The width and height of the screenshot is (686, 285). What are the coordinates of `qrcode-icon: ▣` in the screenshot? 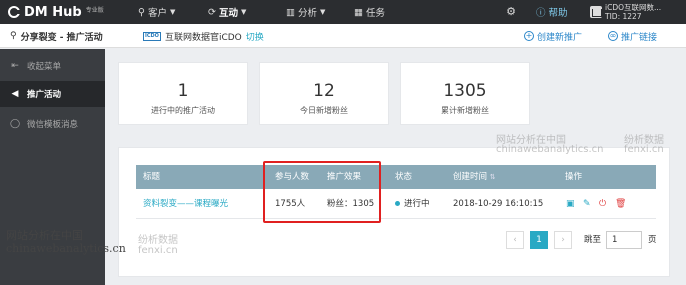 It's located at (570, 204).